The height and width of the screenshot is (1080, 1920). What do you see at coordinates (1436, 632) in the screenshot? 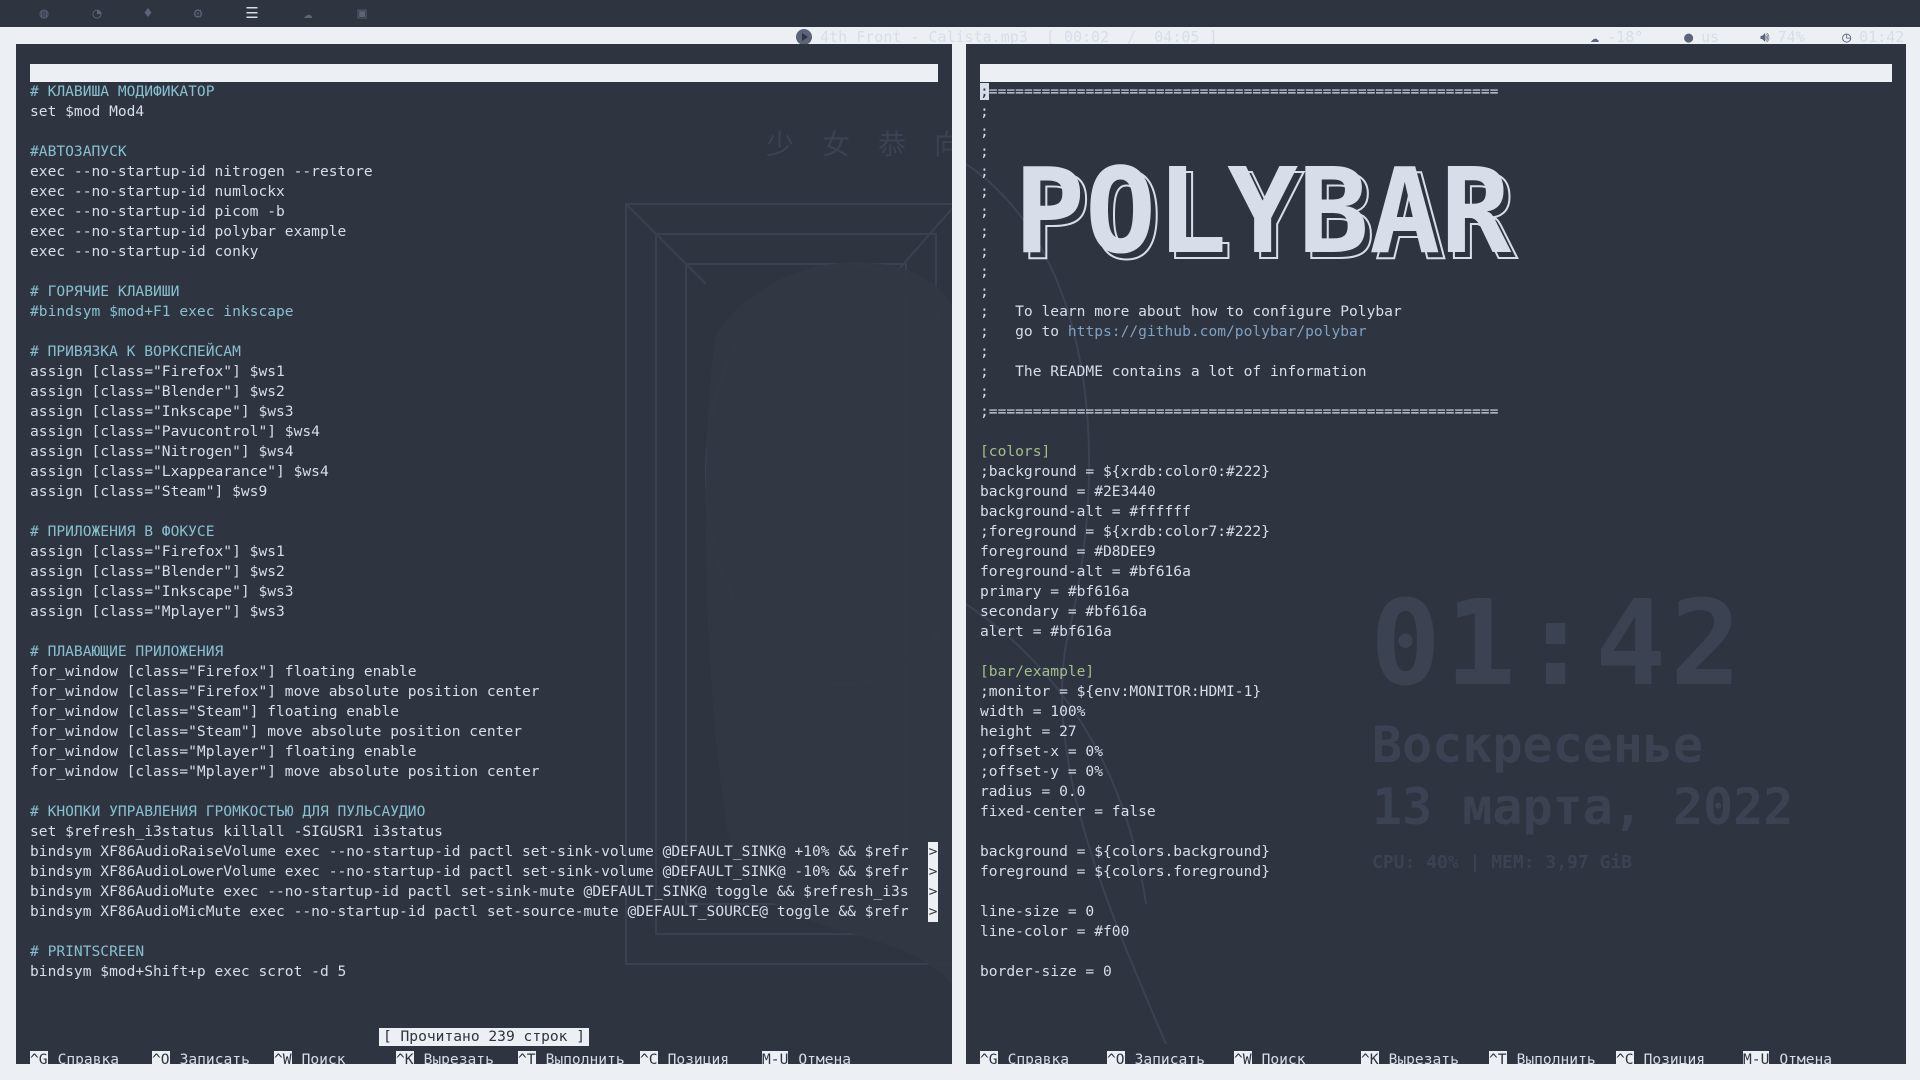
I see `code-line: alert = #bf616a` at bounding box center [1436, 632].